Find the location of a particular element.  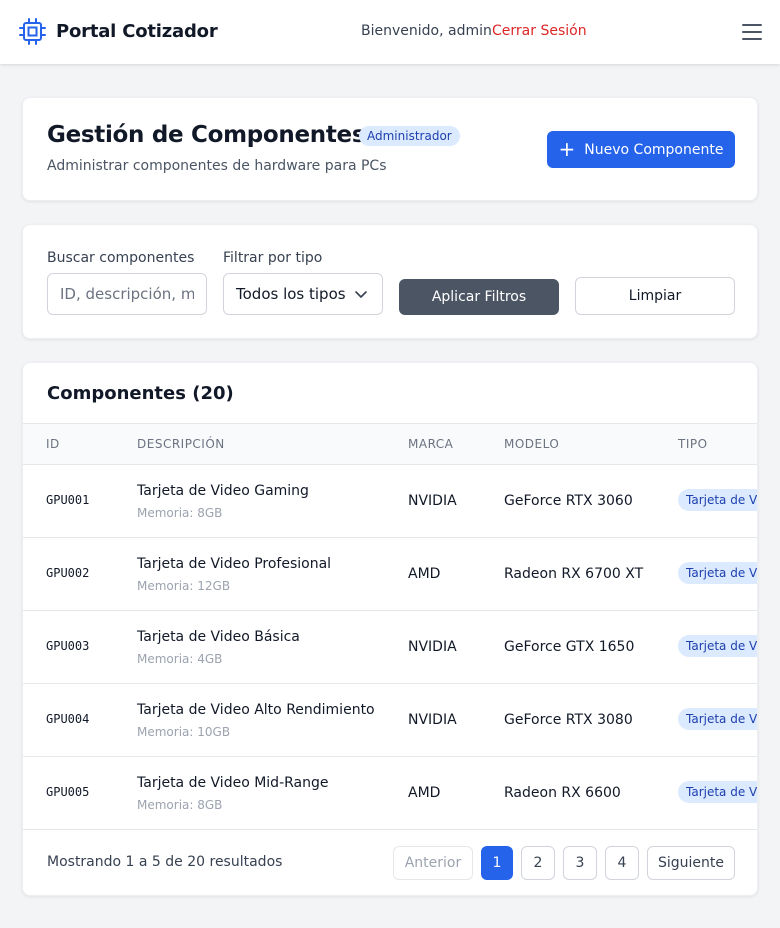

search-input is located at coordinates (127, 294).